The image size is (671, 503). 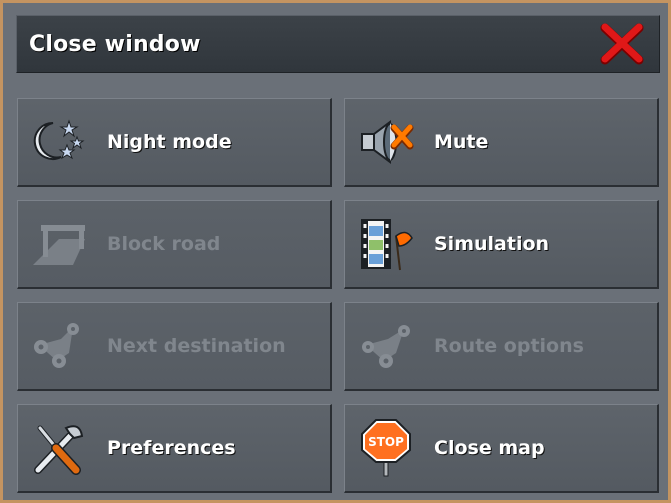 I want to click on next-destination-button: Next destination, so click(x=174, y=346).